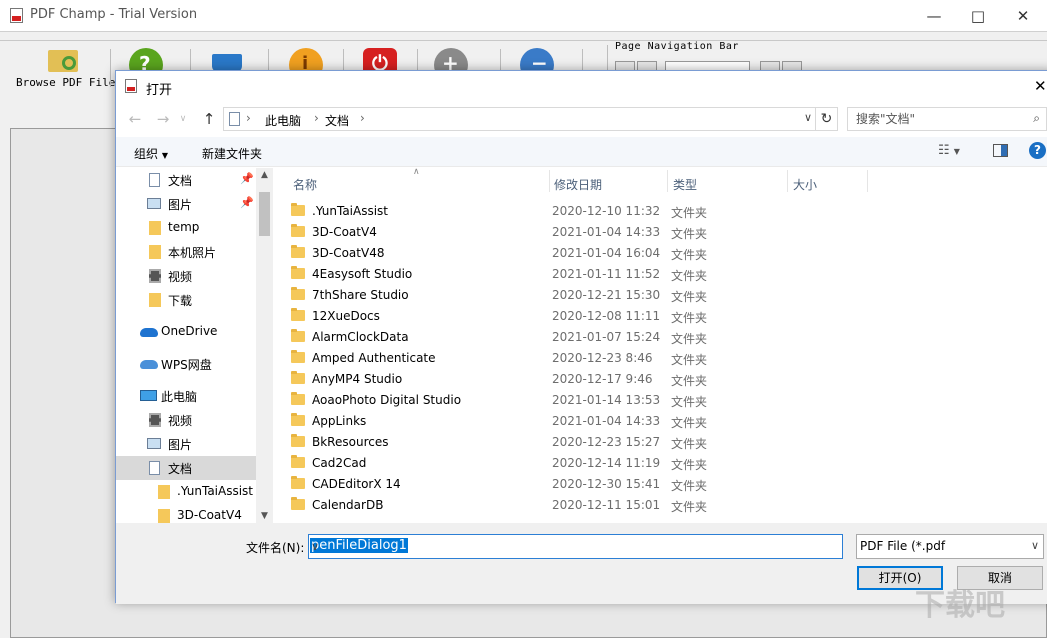 The height and width of the screenshot is (638, 1047). Describe the element at coordinates (934, 16) in the screenshot. I see `minimize-icon: —` at that location.